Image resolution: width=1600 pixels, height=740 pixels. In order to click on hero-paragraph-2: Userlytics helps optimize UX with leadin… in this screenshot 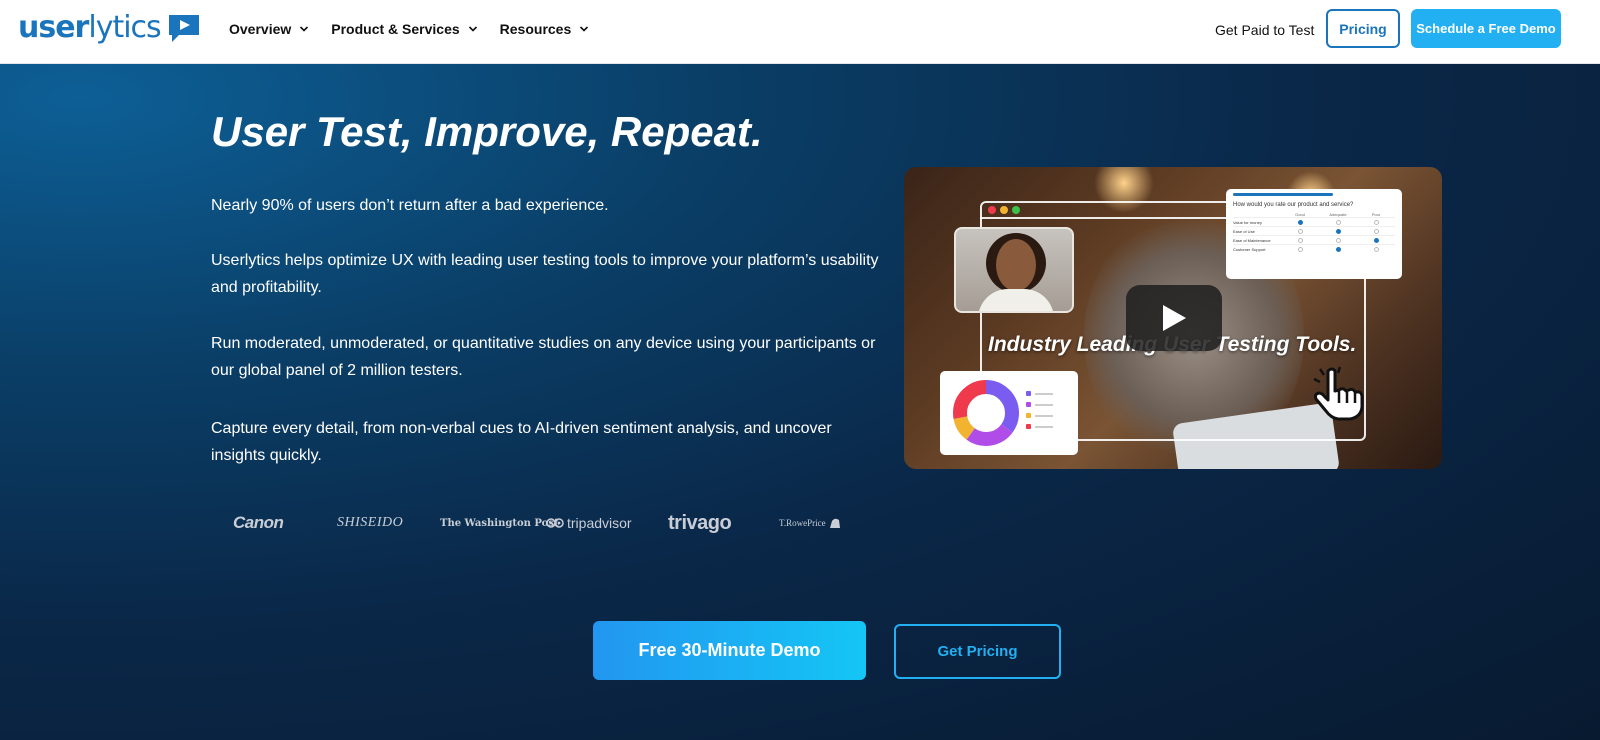, I will do `click(545, 274)`.